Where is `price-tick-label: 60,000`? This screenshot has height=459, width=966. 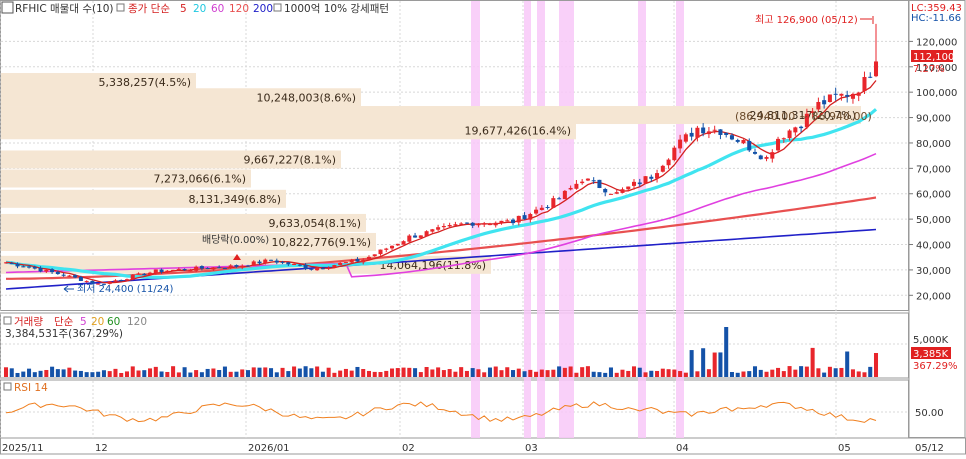
price-tick-label: 60,000 is located at coordinates (933, 195).